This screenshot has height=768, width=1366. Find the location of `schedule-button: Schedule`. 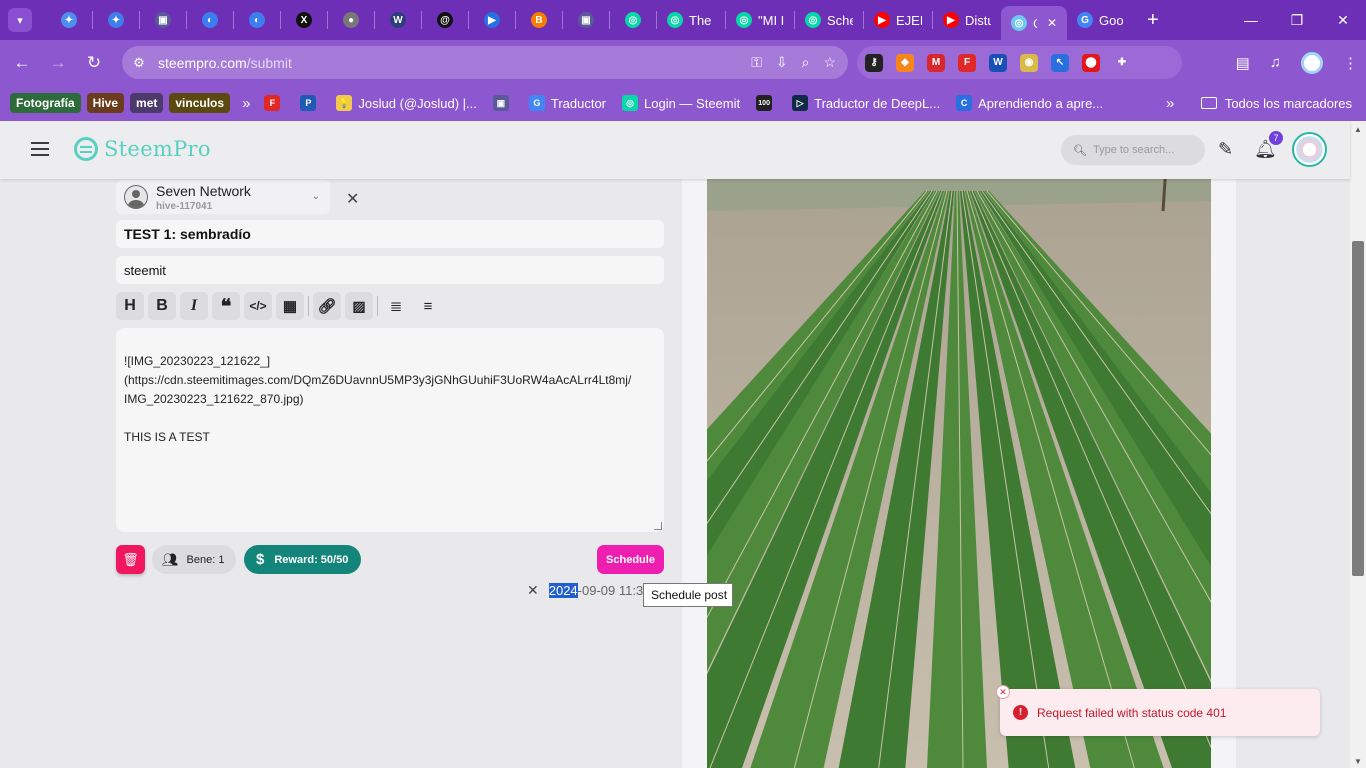

schedule-button: Schedule is located at coordinates (630, 559).